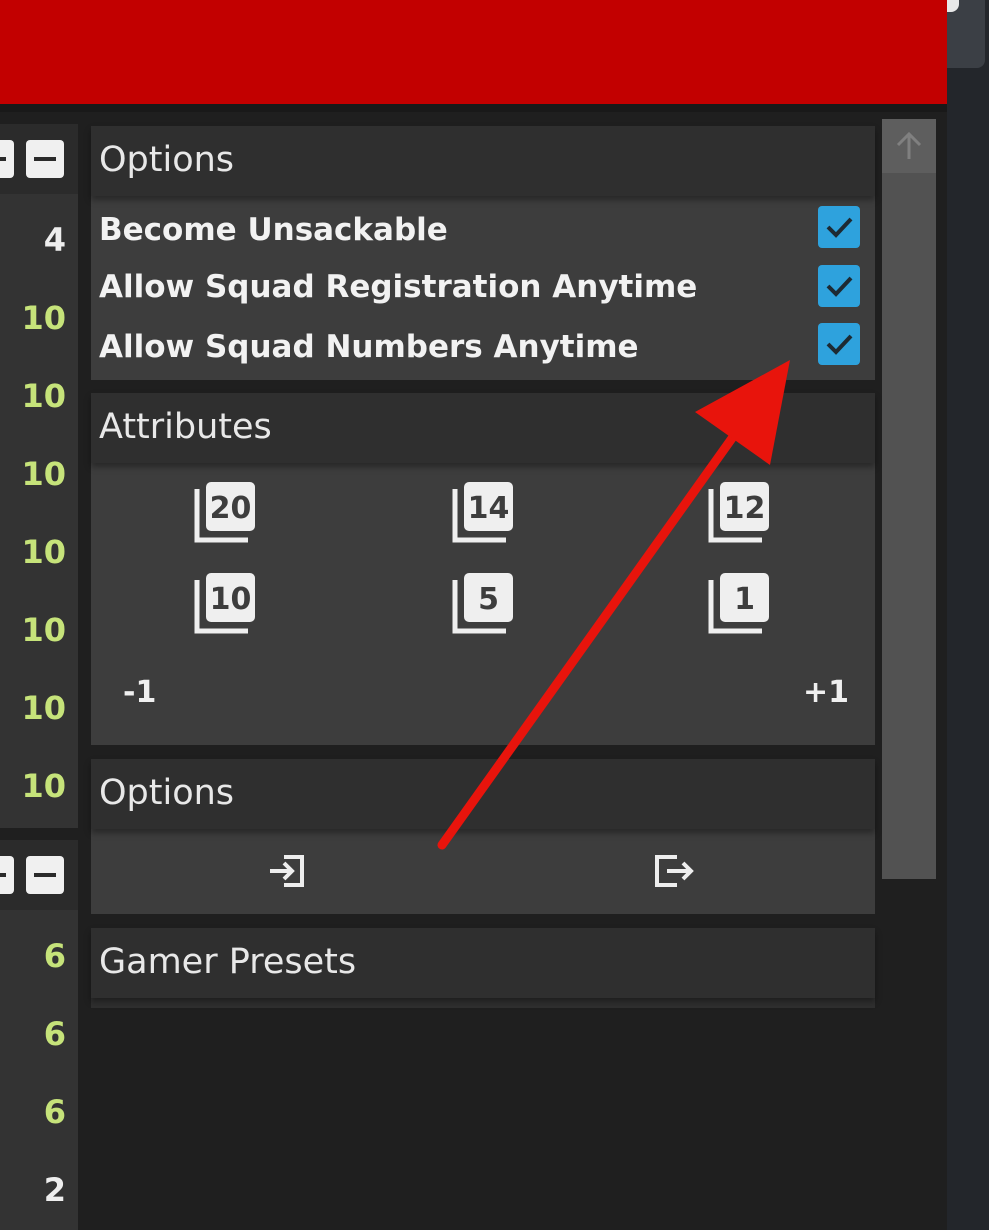 The image size is (989, 1230). Describe the element at coordinates (139, 692) in the screenshot. I see `decrement-button: -1` at that location.